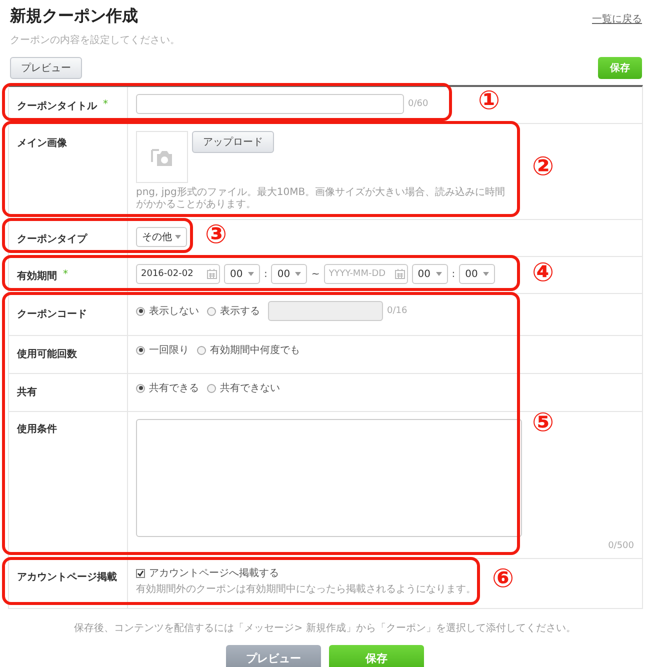 The height and width of the screenshot is (667, 650). I want to click on annotation-number: ②, so click(543, 167).